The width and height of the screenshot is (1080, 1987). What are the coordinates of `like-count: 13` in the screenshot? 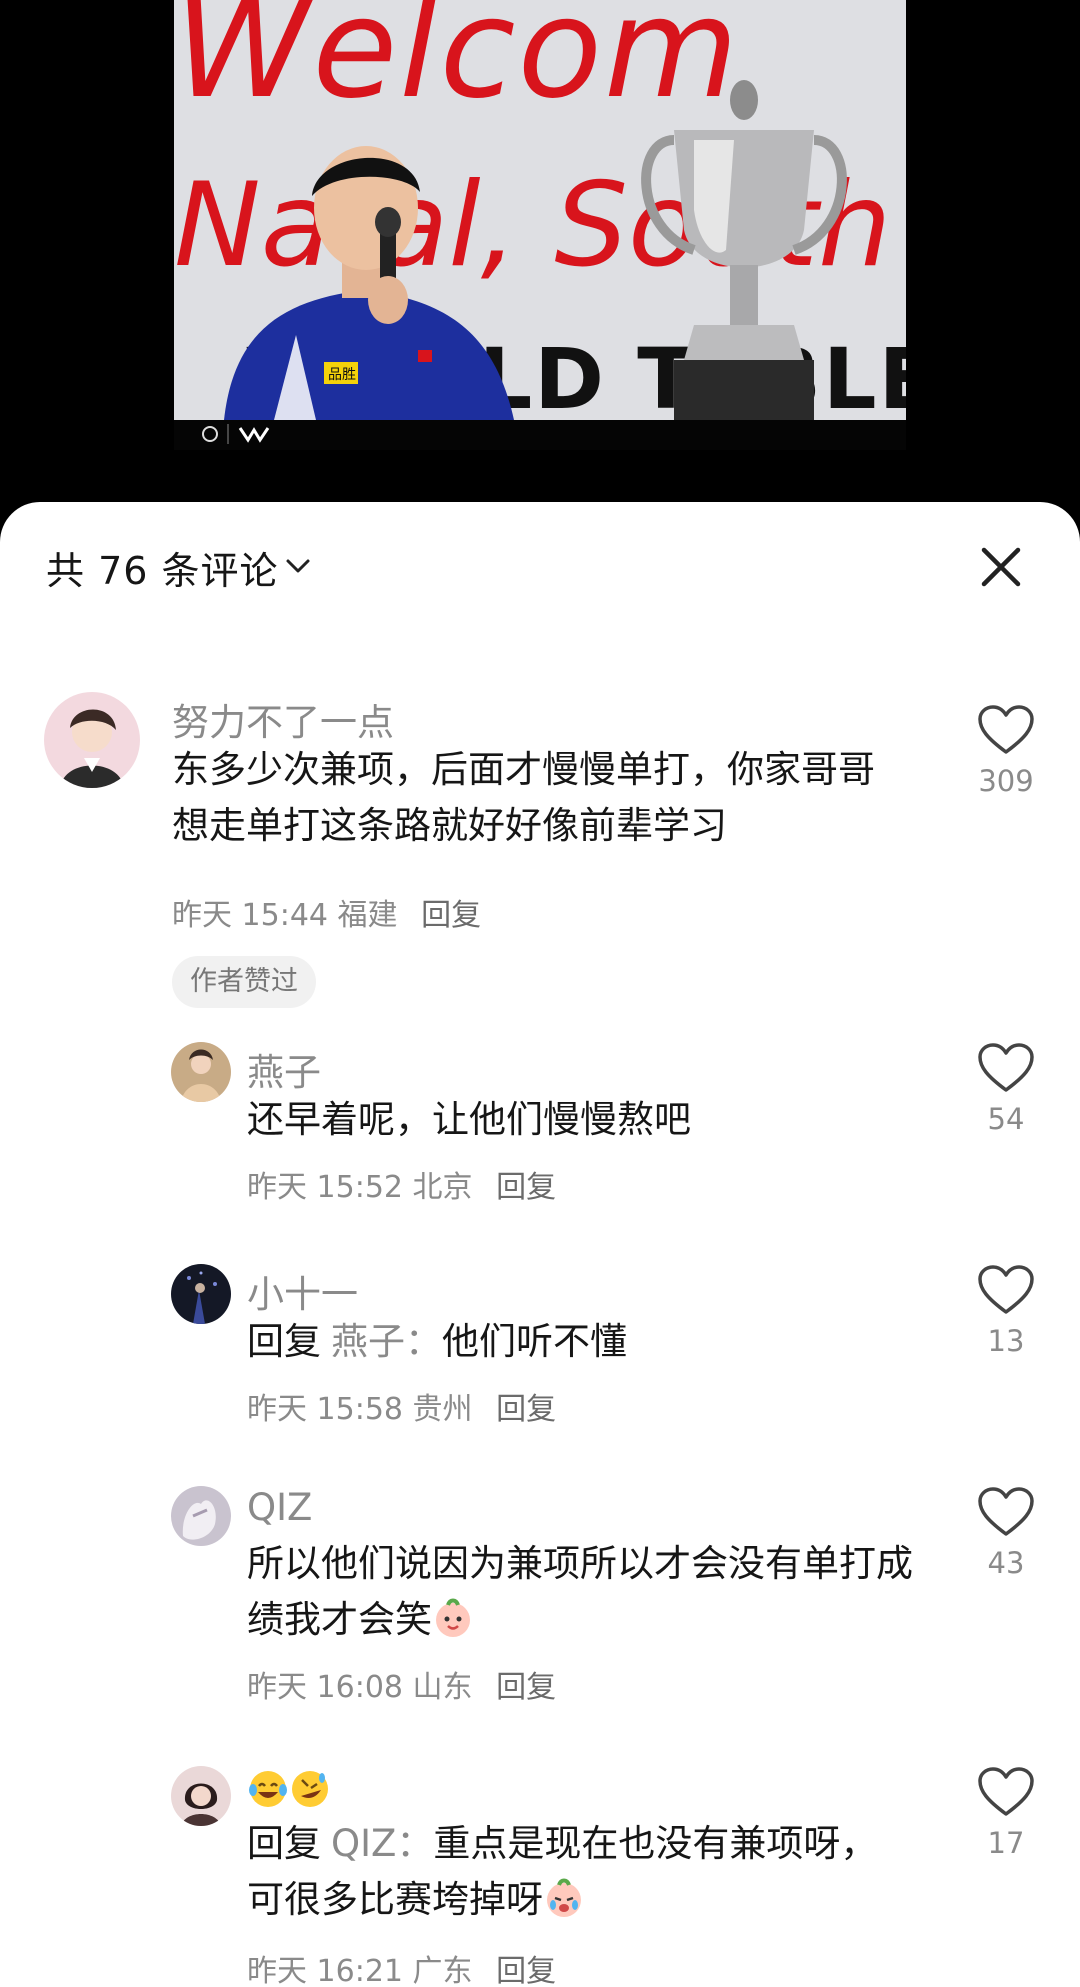 It's located at (1006, 1341).